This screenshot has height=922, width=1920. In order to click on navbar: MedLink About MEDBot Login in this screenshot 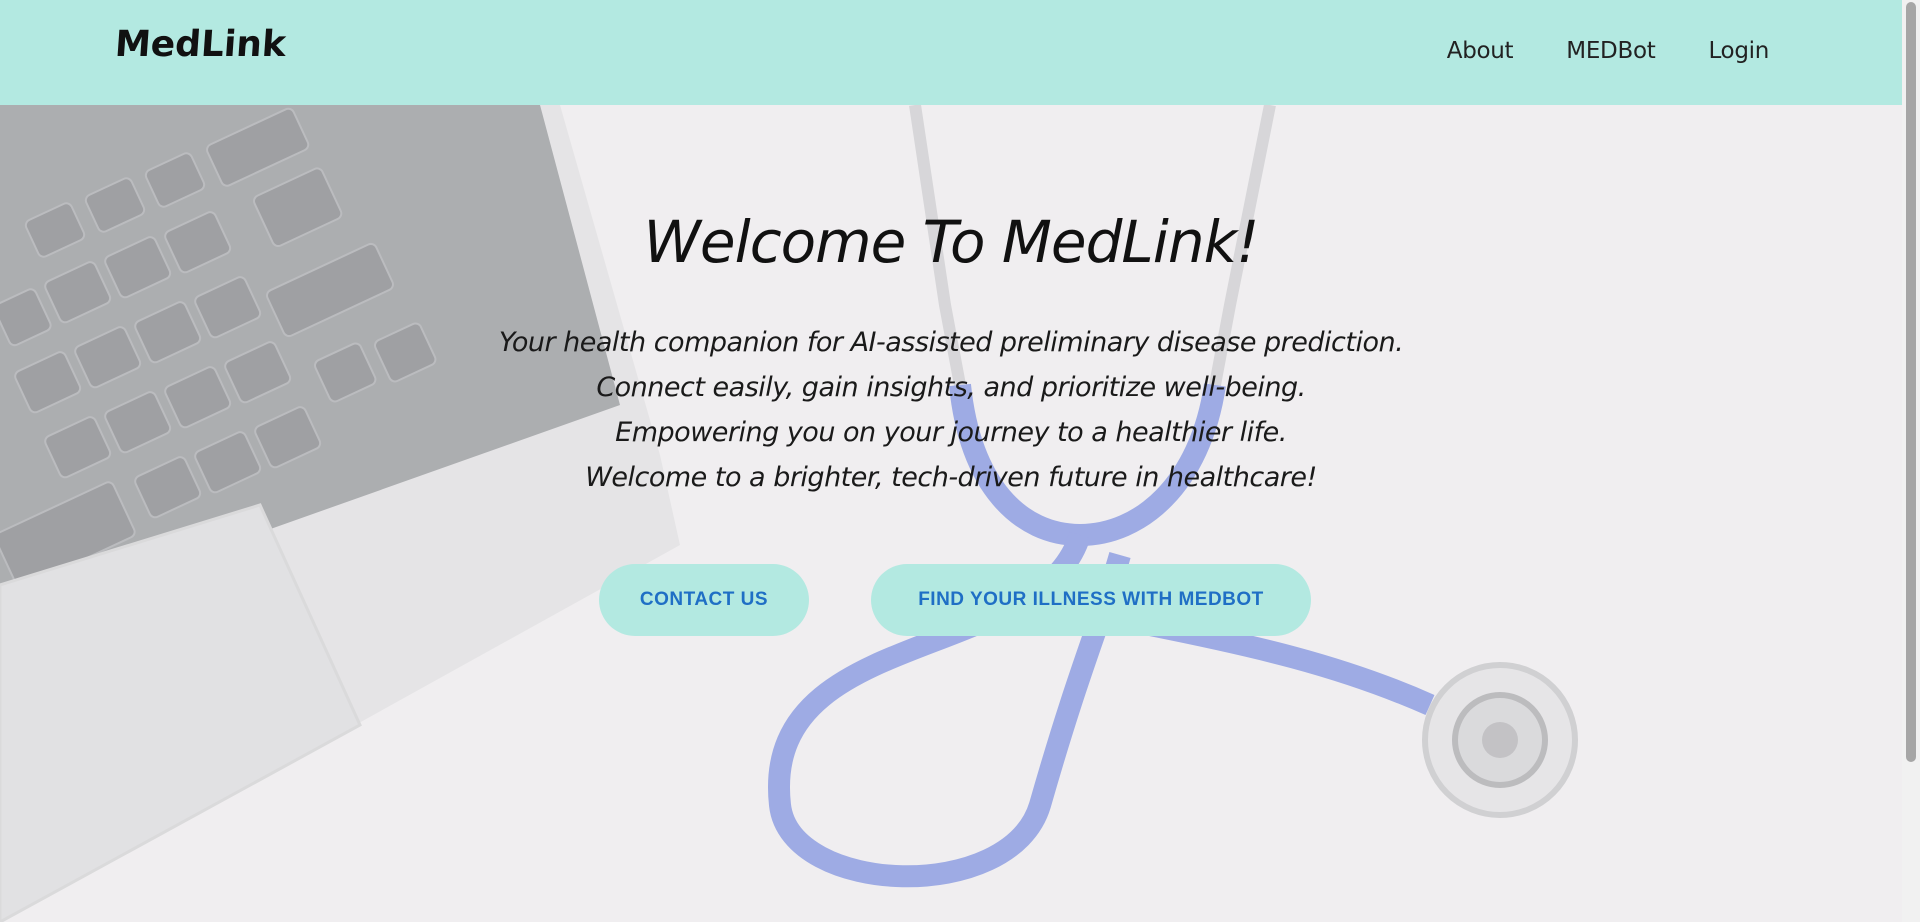, I will do `click(951, 52)`.